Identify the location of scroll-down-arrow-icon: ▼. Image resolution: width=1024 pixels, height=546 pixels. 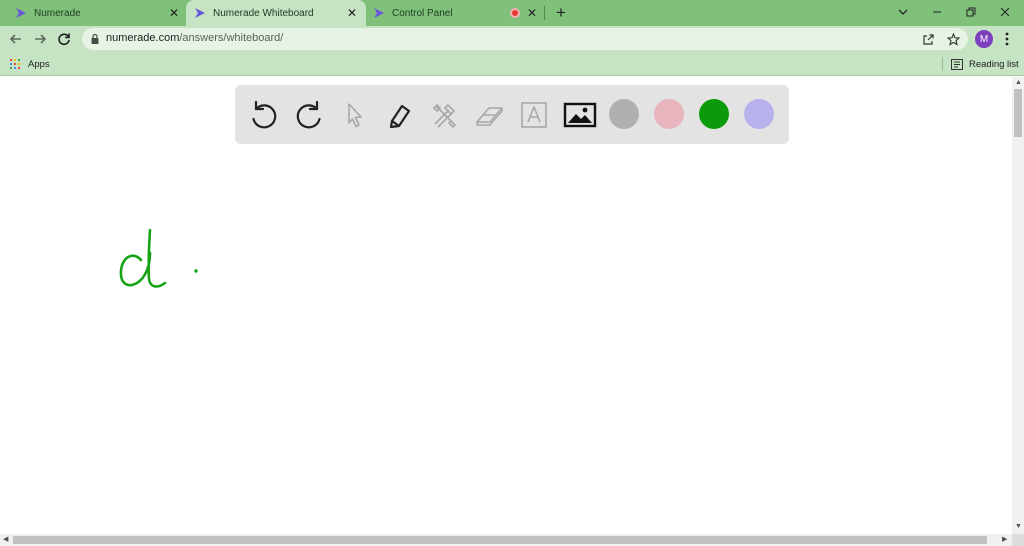
(1018, 526).